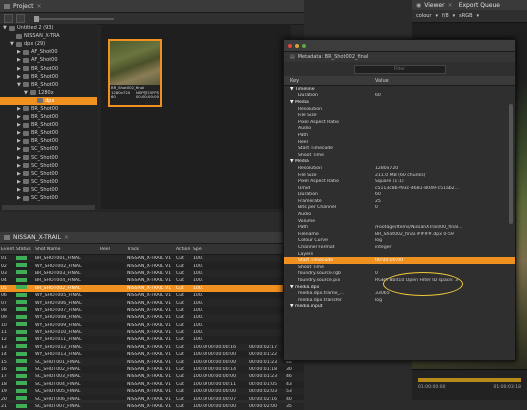  I want to click on metadata-row: ▼ Media, so click(399, 162).